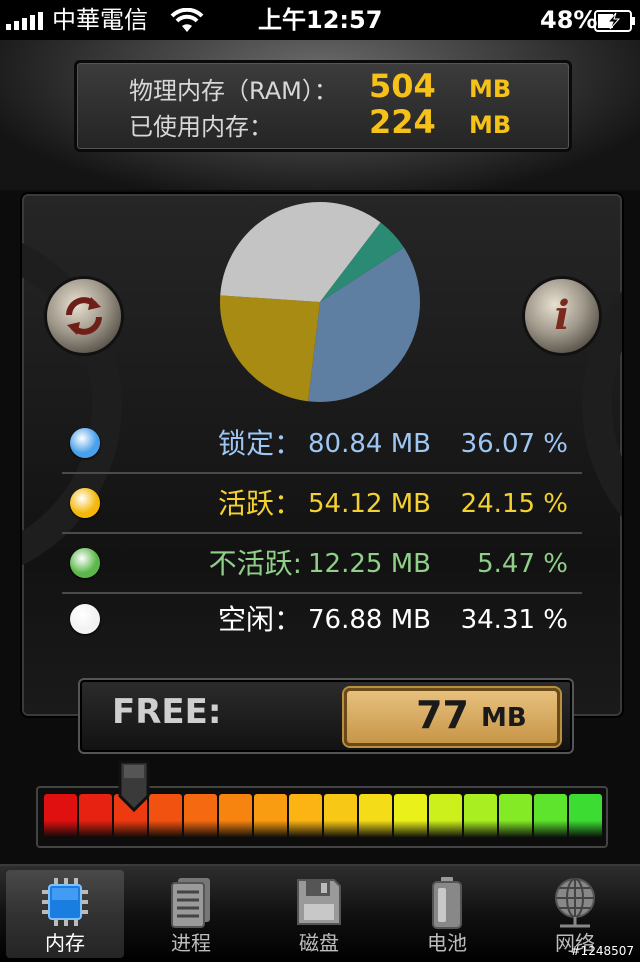  I want to click on legend-row-inactive: 不活跃: 12.25 MB 5.47 %, so click(322, 564).